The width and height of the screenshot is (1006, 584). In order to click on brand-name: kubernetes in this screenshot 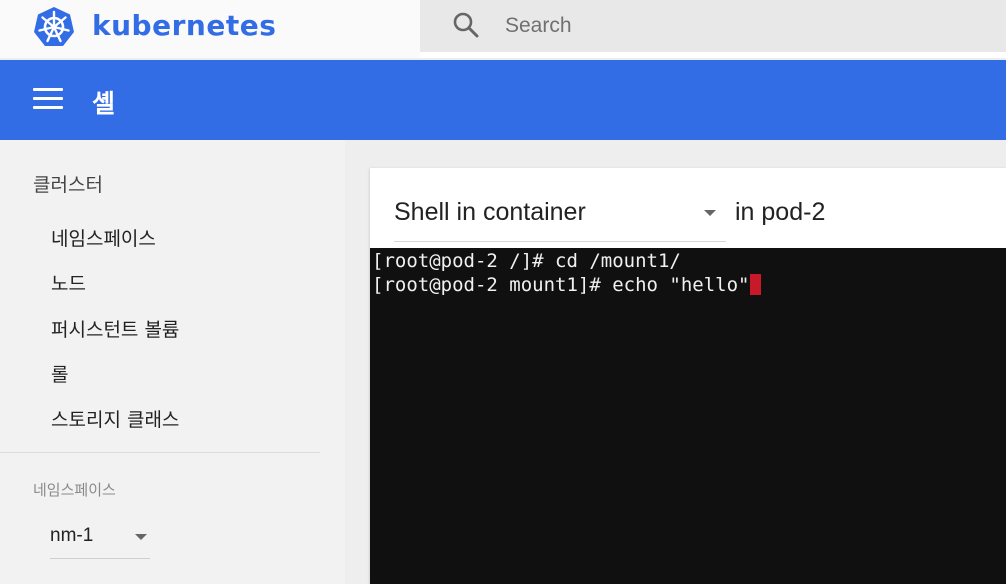, I will do `click(184, 25)`.